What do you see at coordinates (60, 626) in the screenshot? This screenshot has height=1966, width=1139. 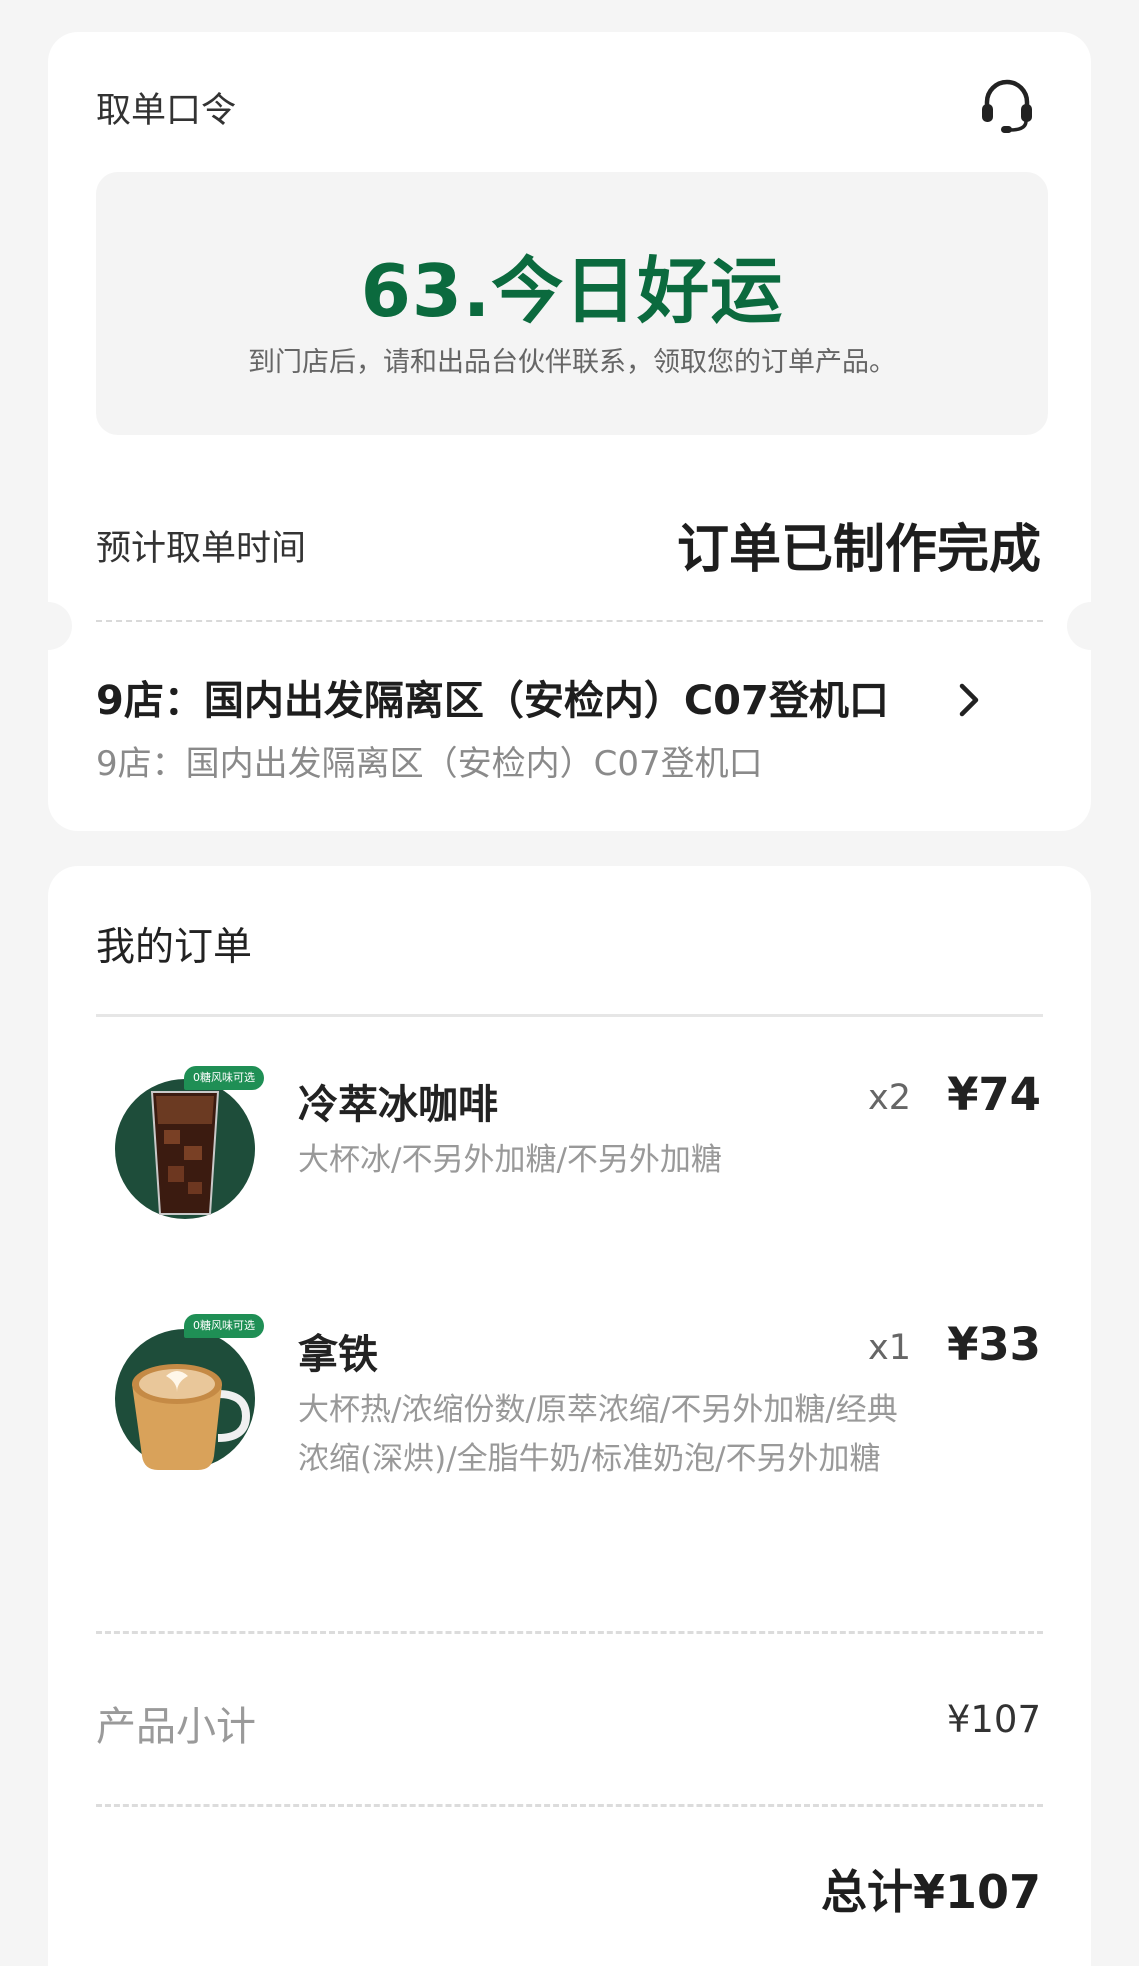 I see `ticket-notch-left` at bounding box center [60, 626].